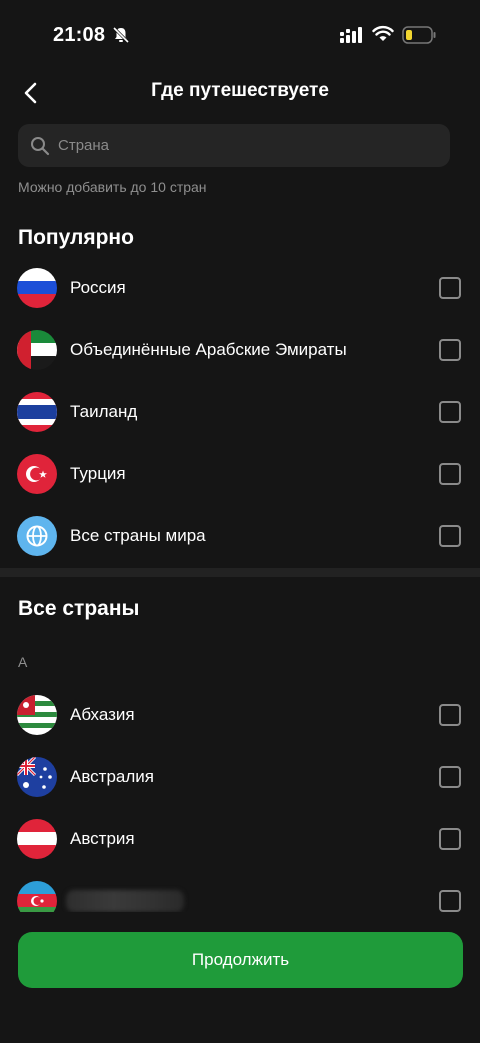 Image resolution: width=480 pixels, height=1043 pixels. I want to click on russia-flag-icon, so click(37, 288).